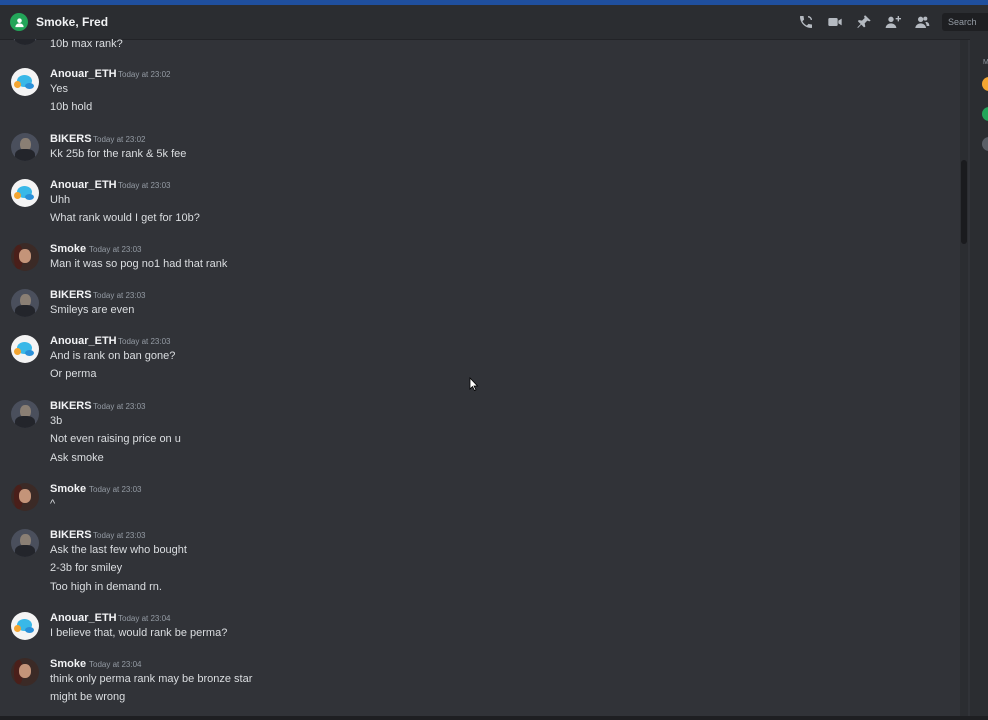 The width and height of the screenshot is (988, 720). Describe the element at coordinates (922, 22) in the screenshot. I see `show-member-list-icon` at that location.